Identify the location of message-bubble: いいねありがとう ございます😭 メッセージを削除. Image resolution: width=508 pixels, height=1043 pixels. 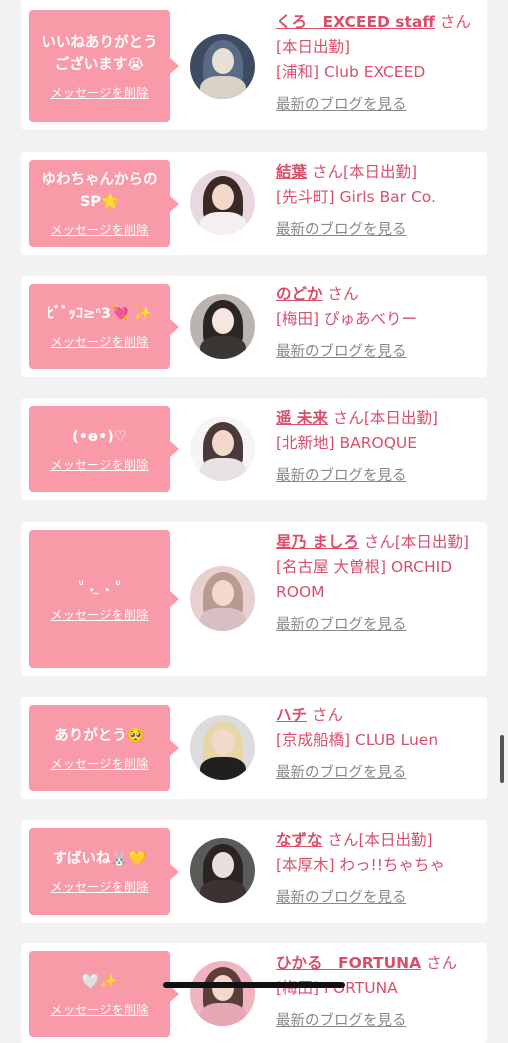
(104, 66).